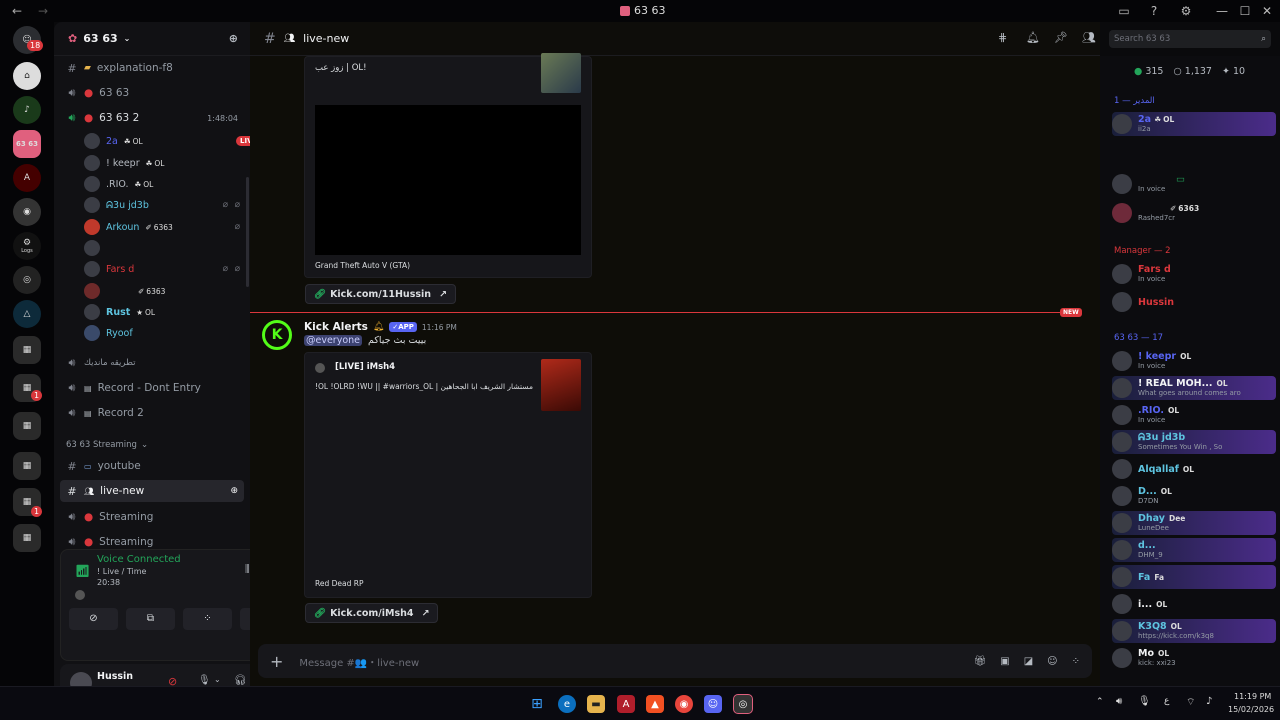  What do you see at coordinates (1194, 604) in the screenshot?
I see `member-item: i... OL` at bounding box center [1194, 604].